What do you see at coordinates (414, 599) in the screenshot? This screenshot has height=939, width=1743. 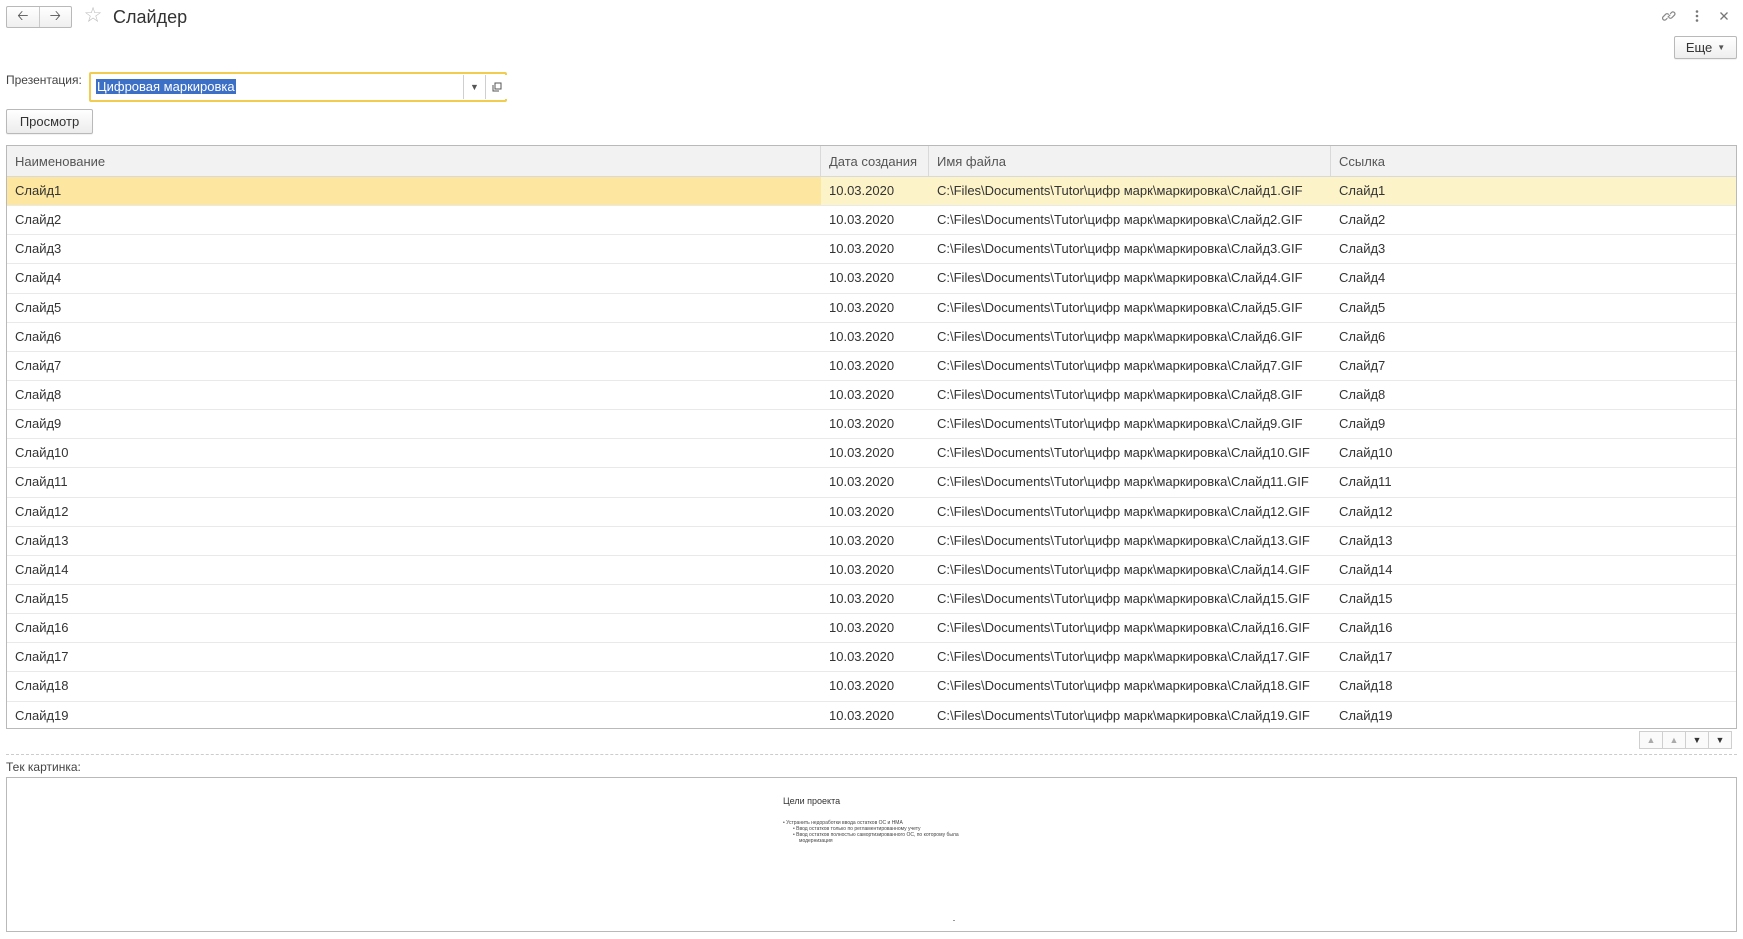 I see `cell-name: Слайд15` at bounding box center [414, 599].